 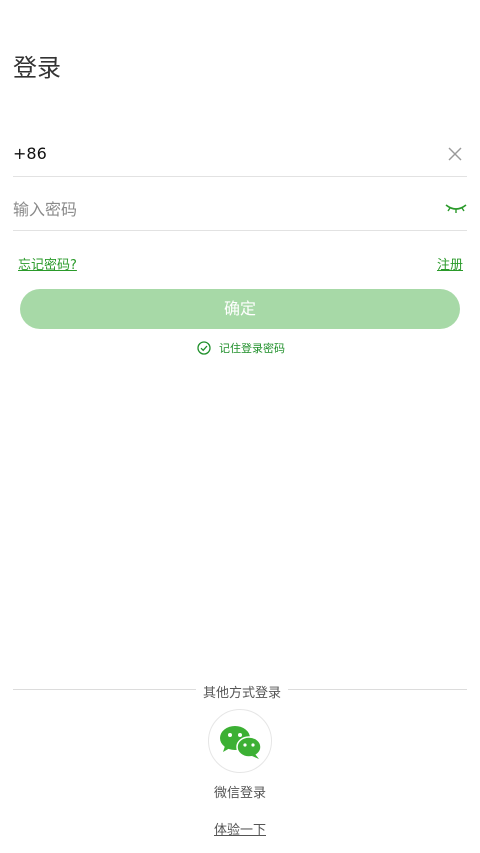 I want to click on trial-link-container: 体验一下, so click(x=240, y=828).